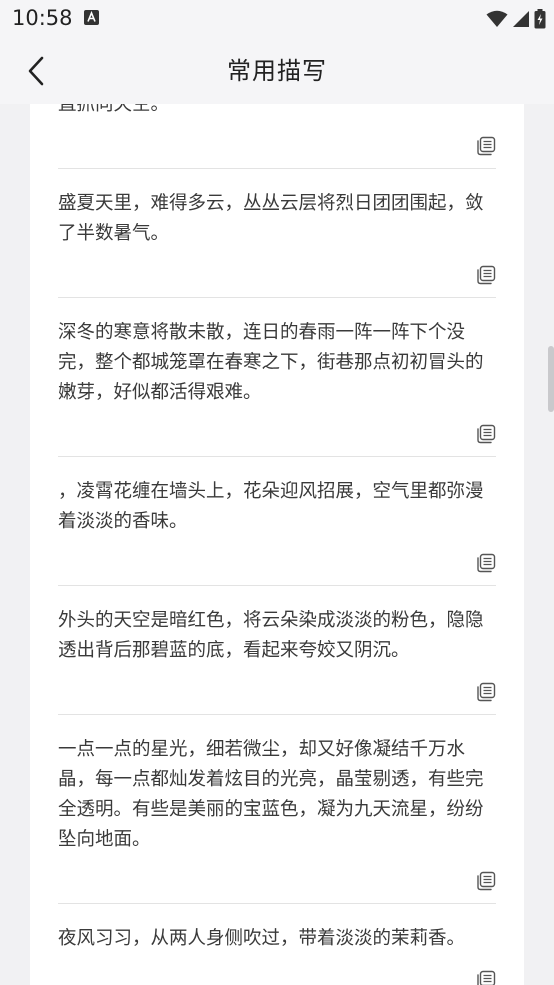 Image resolution: width=554 pixels, height=985 pixels. I want to click on status-bar: 10:58, so click(277, 19).